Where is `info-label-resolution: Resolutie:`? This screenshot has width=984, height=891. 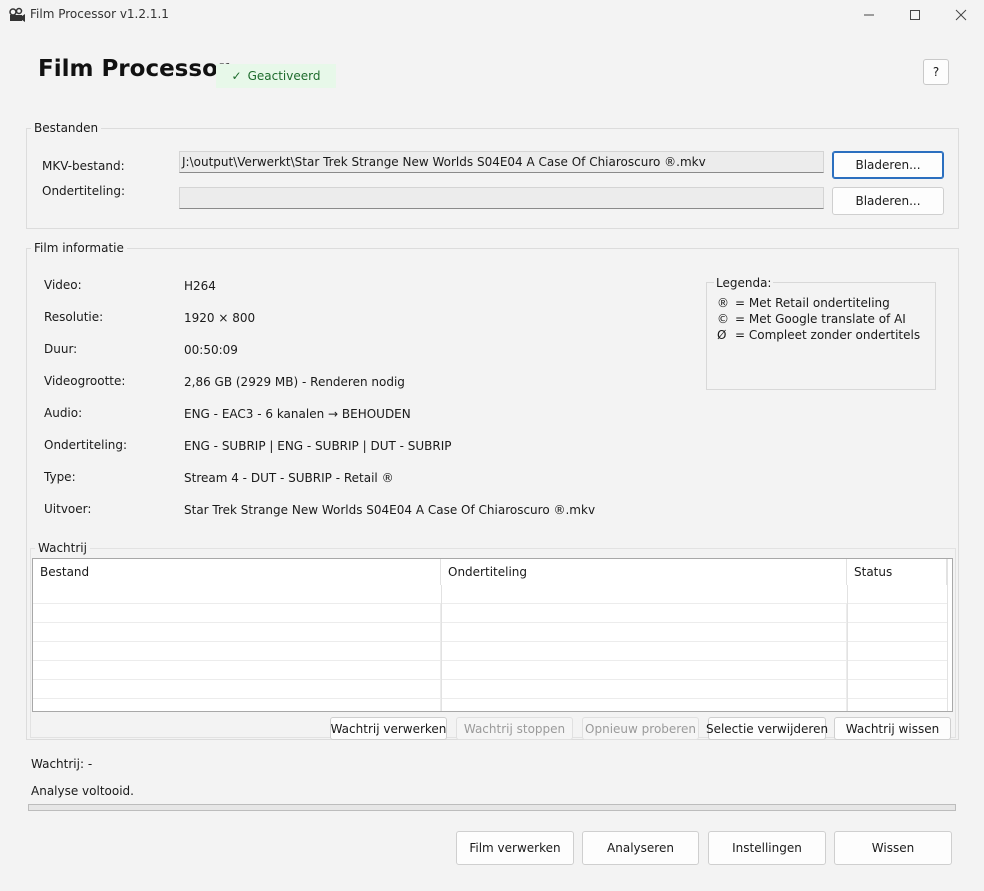 info-label-resolution: Resolutie: is located at coordinates (74, 317).